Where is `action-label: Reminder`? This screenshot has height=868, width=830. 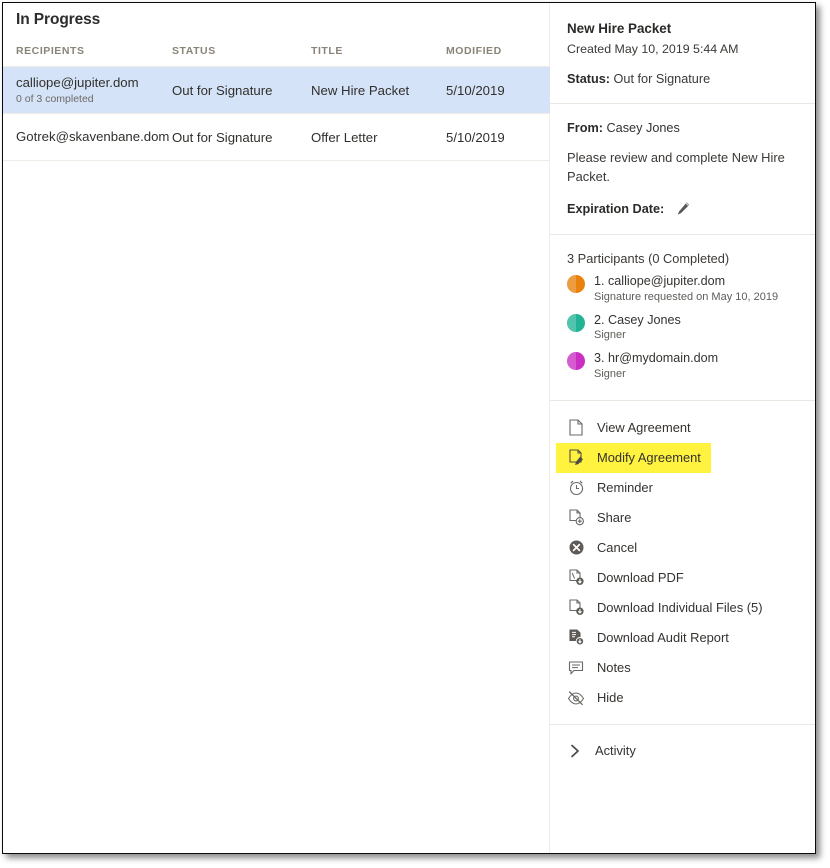 action-label: Reminder is located at coordinates (625, 487).